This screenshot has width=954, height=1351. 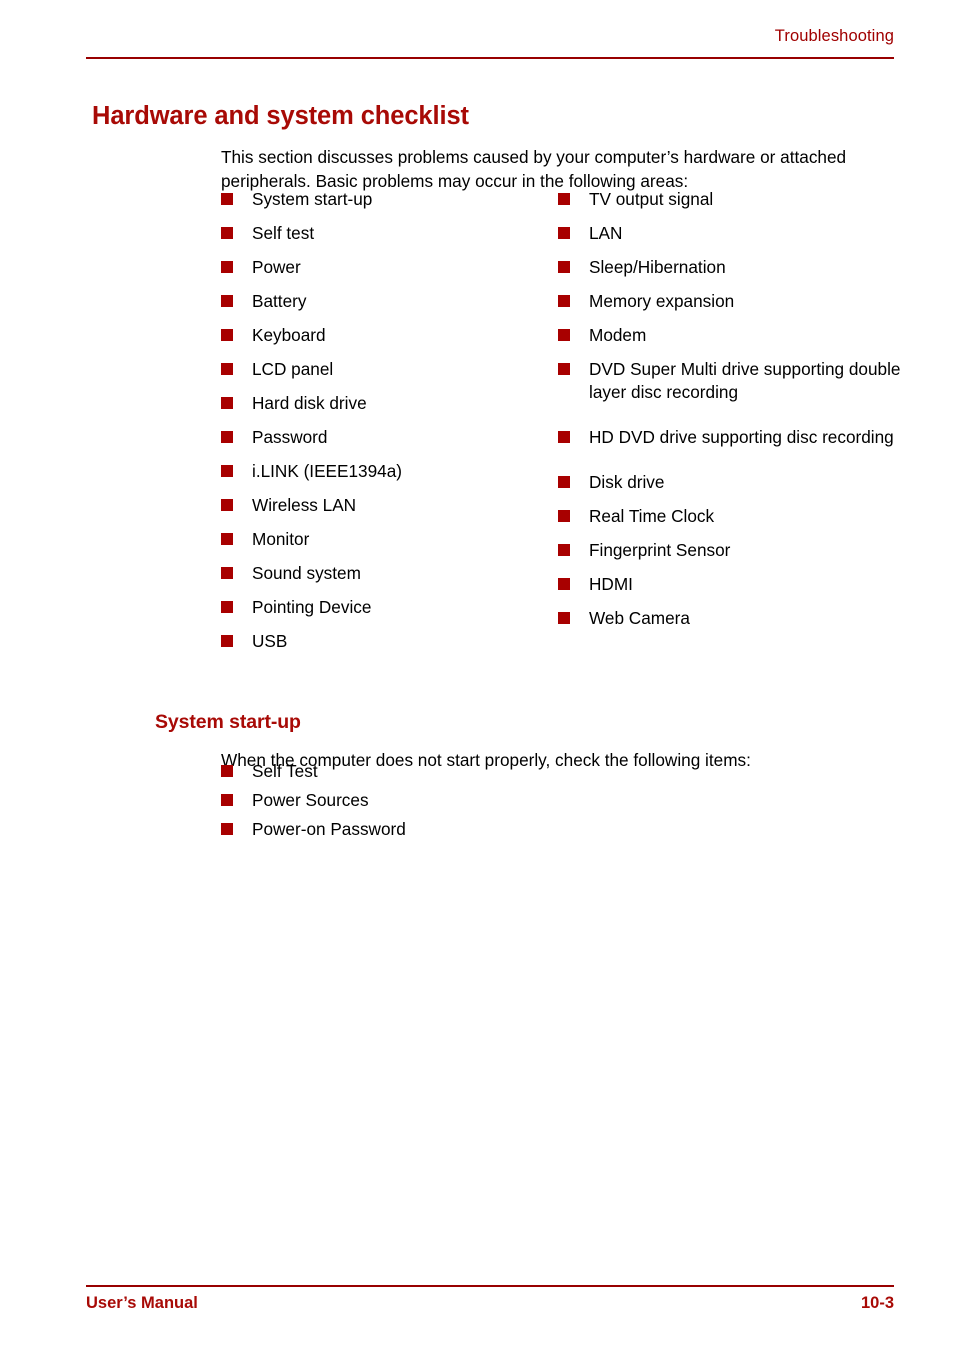 What do you see at coordinates (285, 771) in the screenshot?
I see `list-item-label: Self Test` at bounding box center [285, 771].